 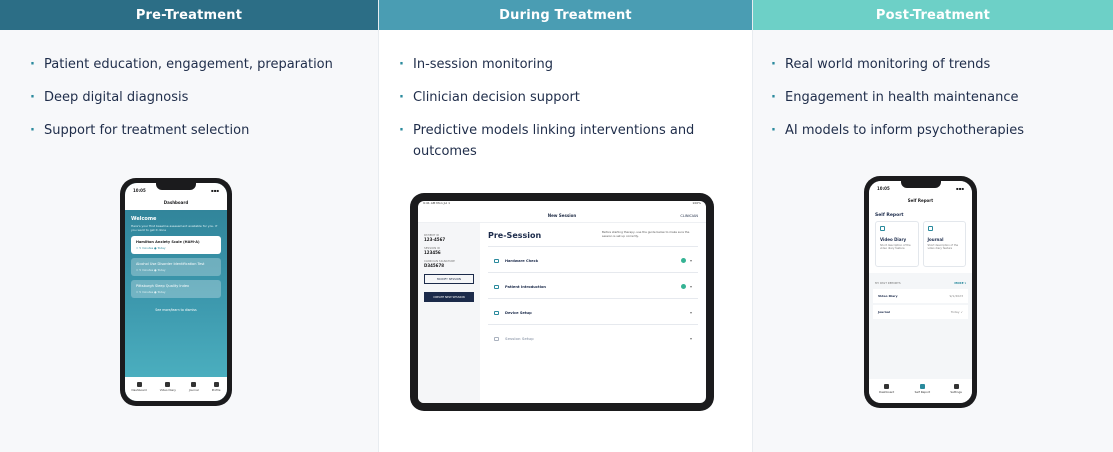 I want to click on recent-header: MY PAST REPORTS MORE ▾, so click(x=920, y=283).